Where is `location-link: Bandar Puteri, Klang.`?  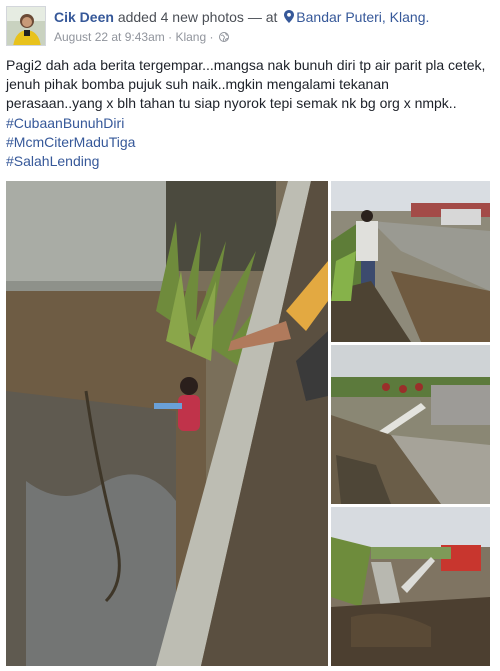
location-link: Bandar Puteri, Klang. is located at coordinates (355, 17).